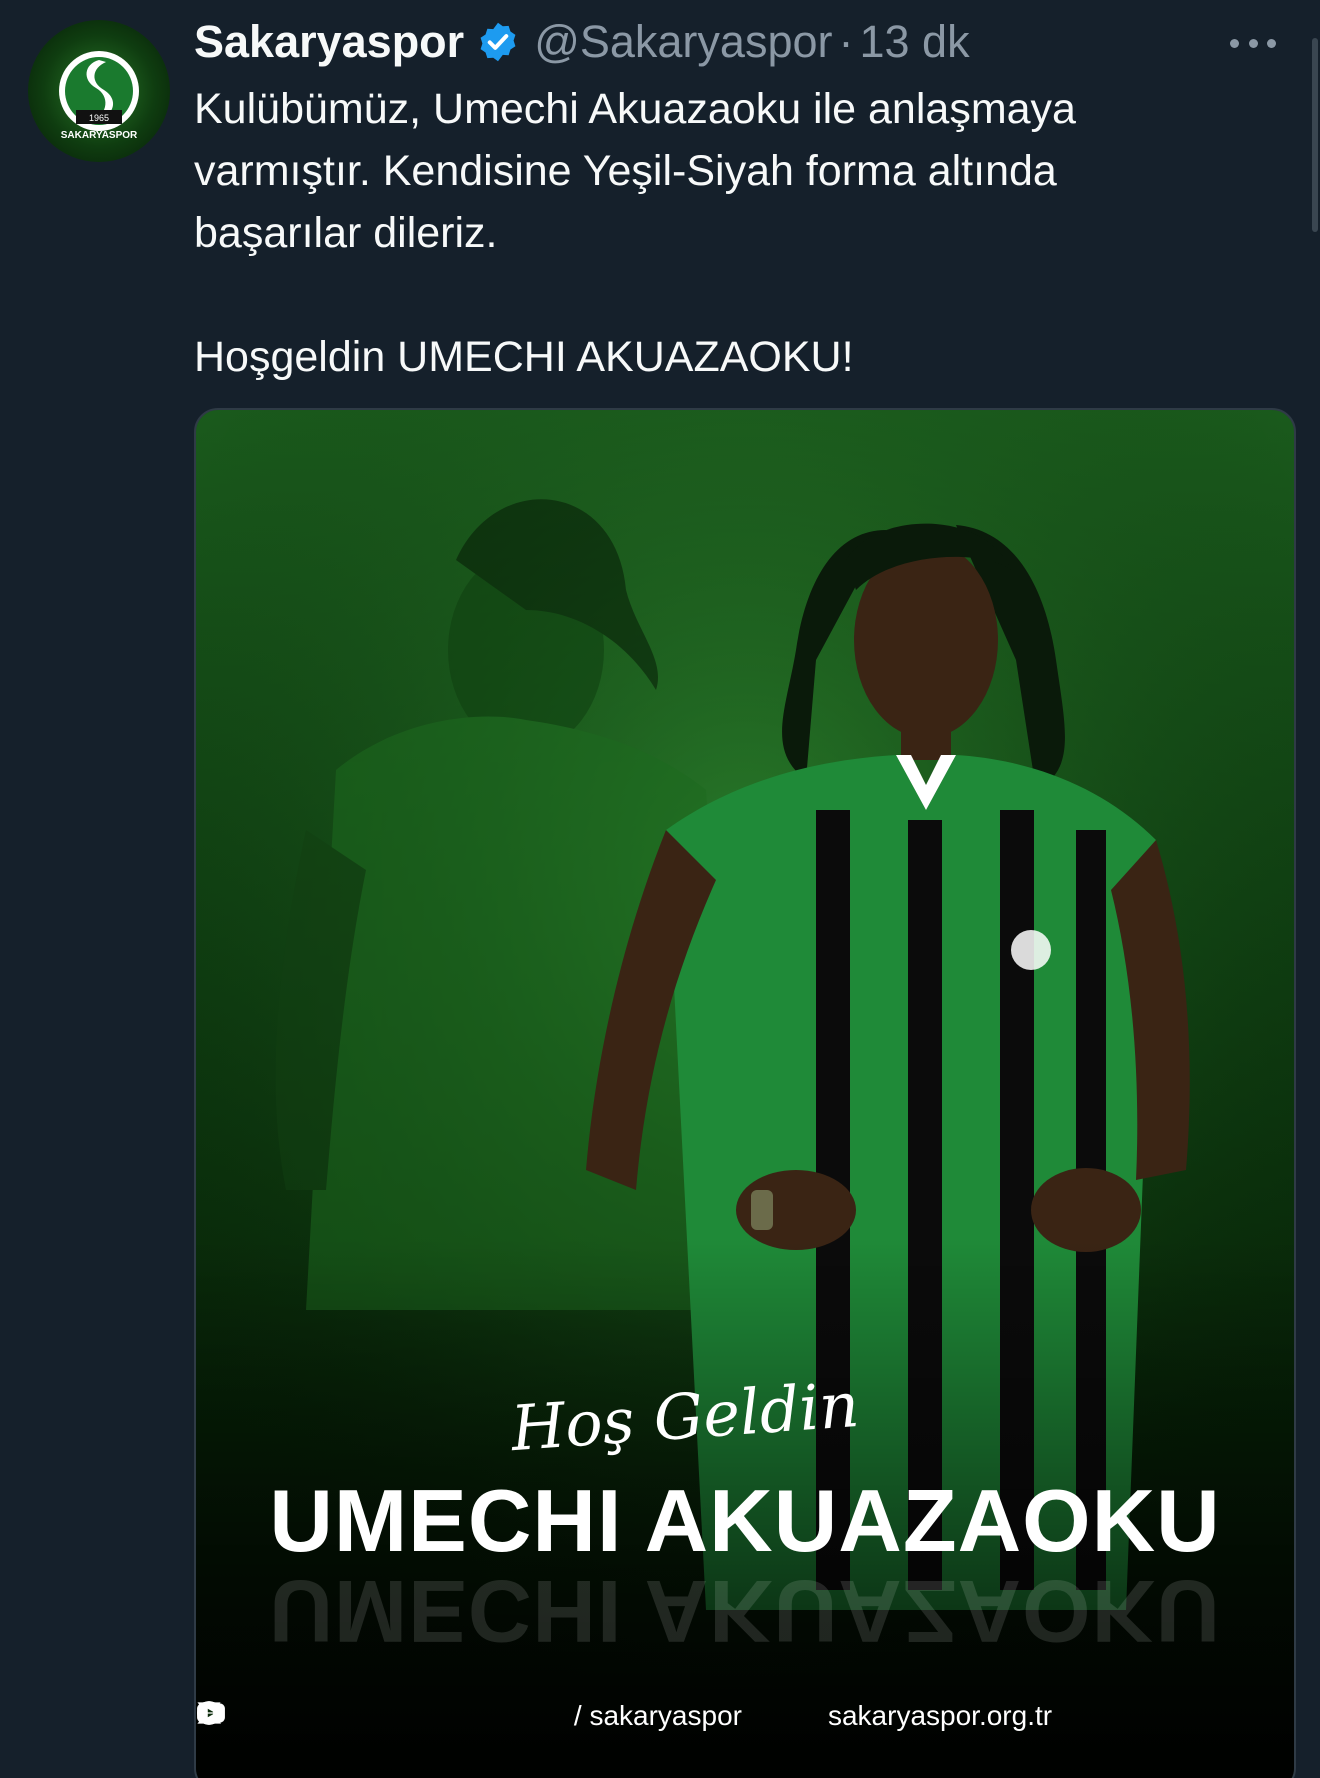 The height and width of the screenshot is (1778, 1320). What do you see at coordinates (683, 42) in the screenshot?
I see `handle: @Sakaryaspor` at bounding box center [683, 42].